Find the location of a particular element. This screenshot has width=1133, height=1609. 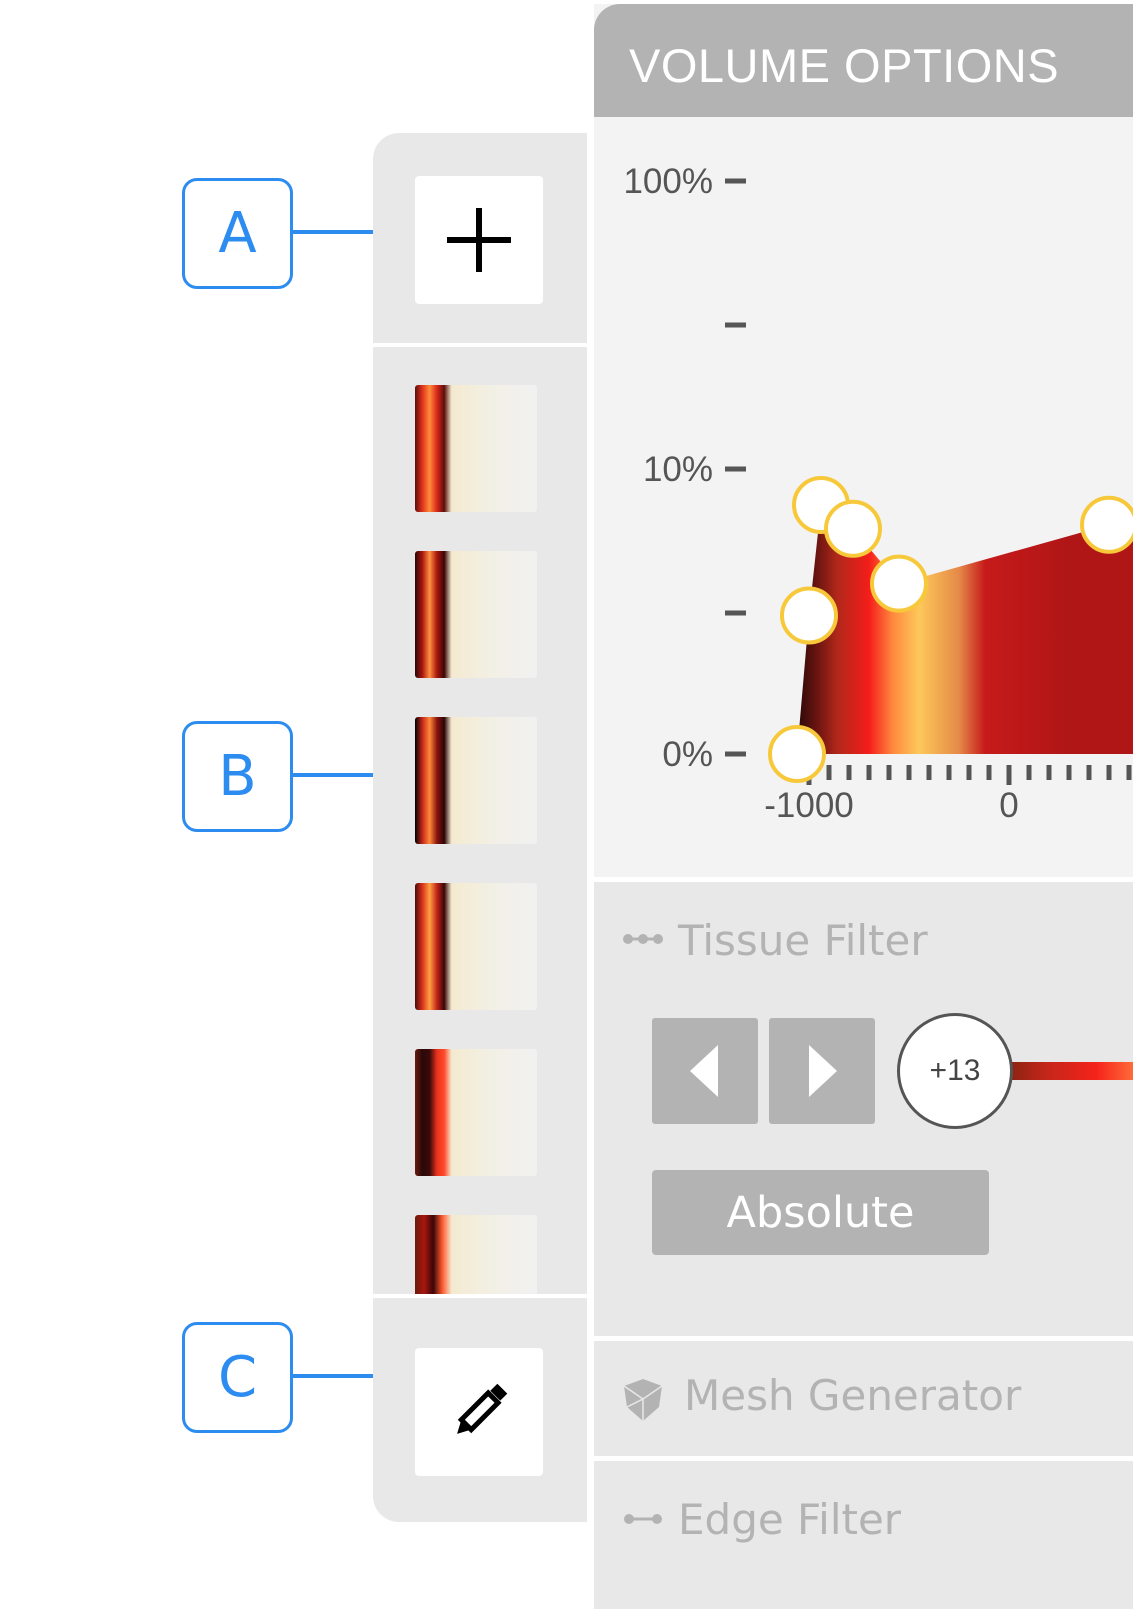

callout-a-label: A is located at coordinates (237, 233).